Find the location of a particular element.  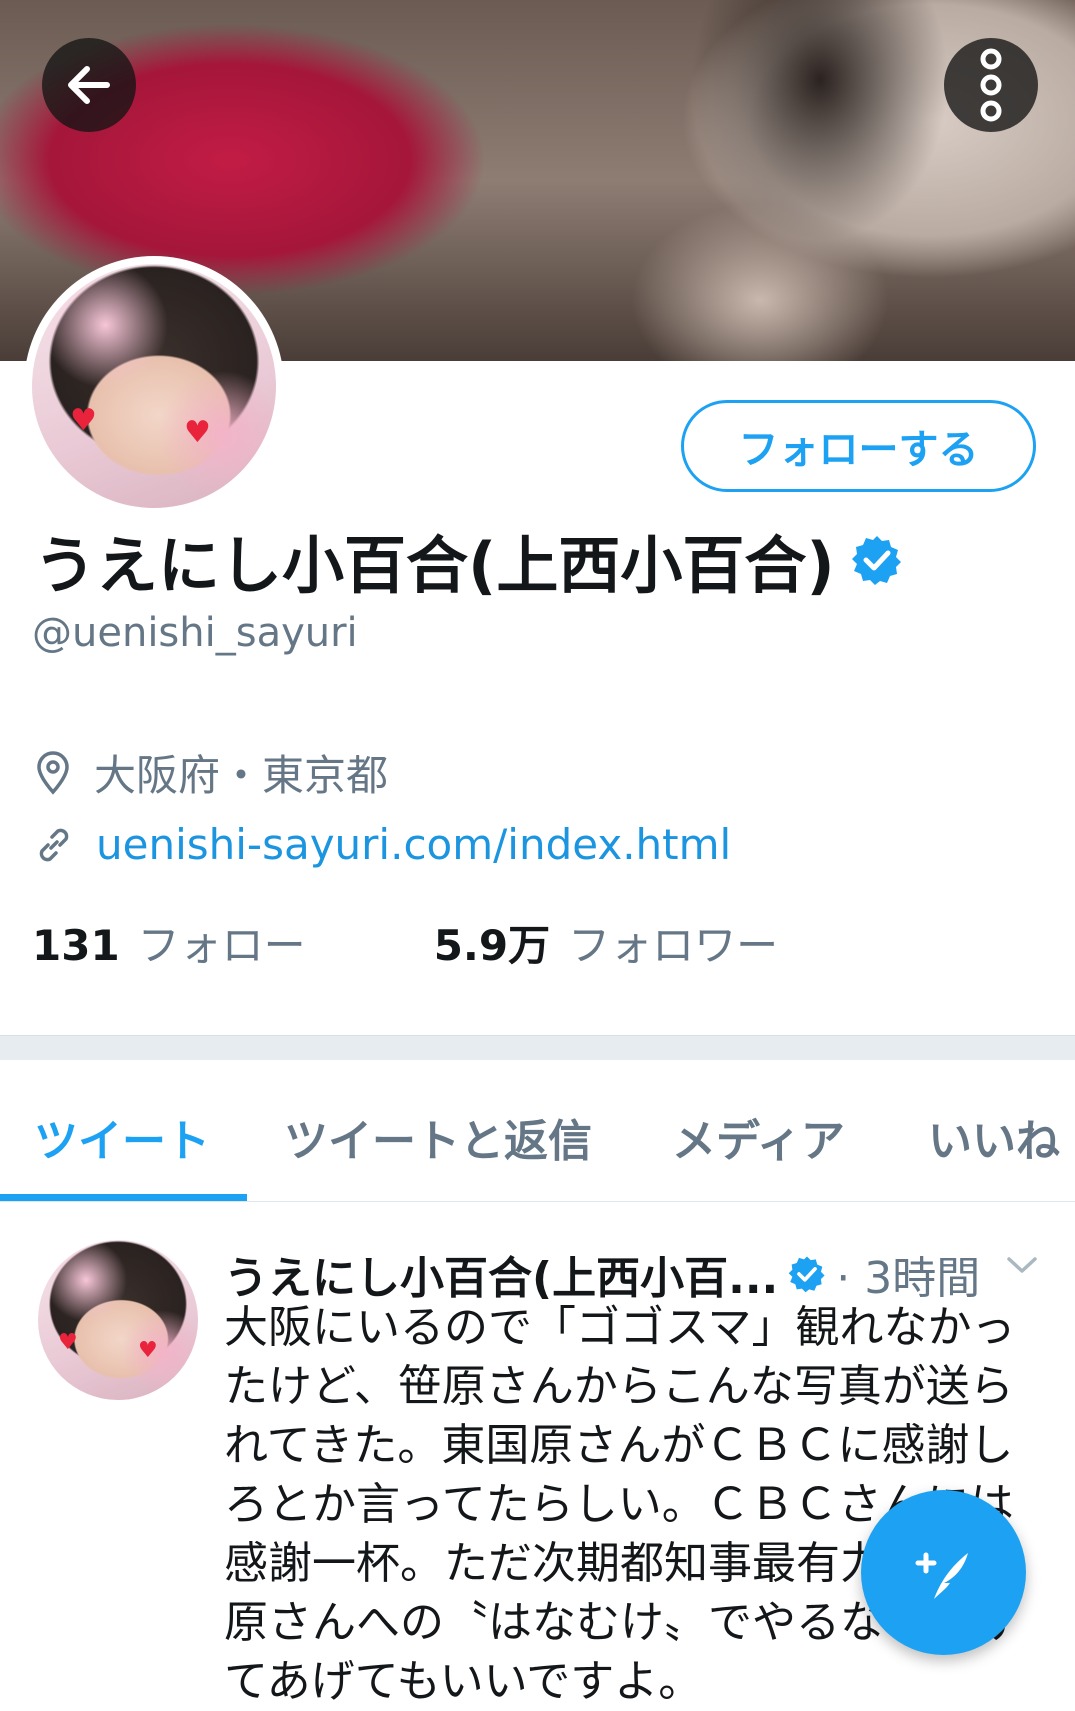

display-name-row: うえにし小百合(上西小百合) is located at coordinates (468, 560).